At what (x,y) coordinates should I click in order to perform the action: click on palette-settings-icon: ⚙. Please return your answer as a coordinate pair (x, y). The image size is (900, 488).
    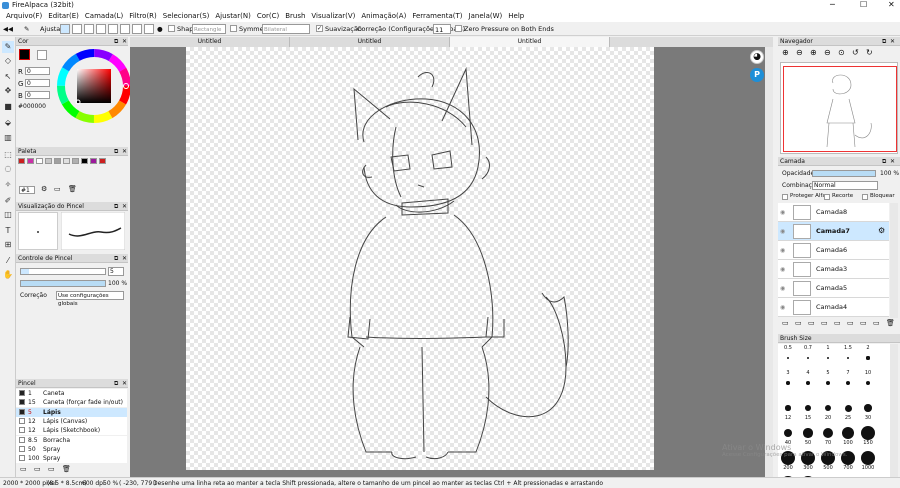
    Looking at the image, I should click on (44, 189).